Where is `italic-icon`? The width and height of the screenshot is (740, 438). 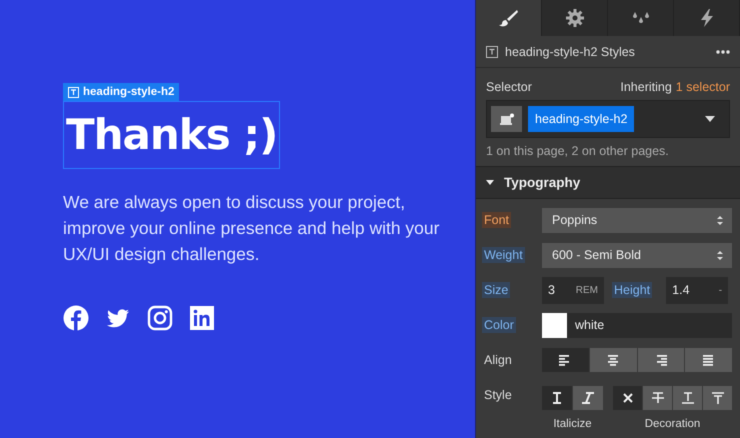 italic-icon is located at coordinates (588, 398).